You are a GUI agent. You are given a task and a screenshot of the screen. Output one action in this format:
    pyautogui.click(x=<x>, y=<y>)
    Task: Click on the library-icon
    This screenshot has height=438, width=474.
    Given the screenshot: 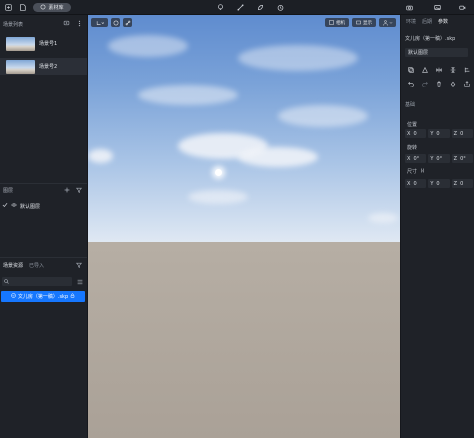 What is the action you would take?
    pyautogui.click(x=43, y=8)
    